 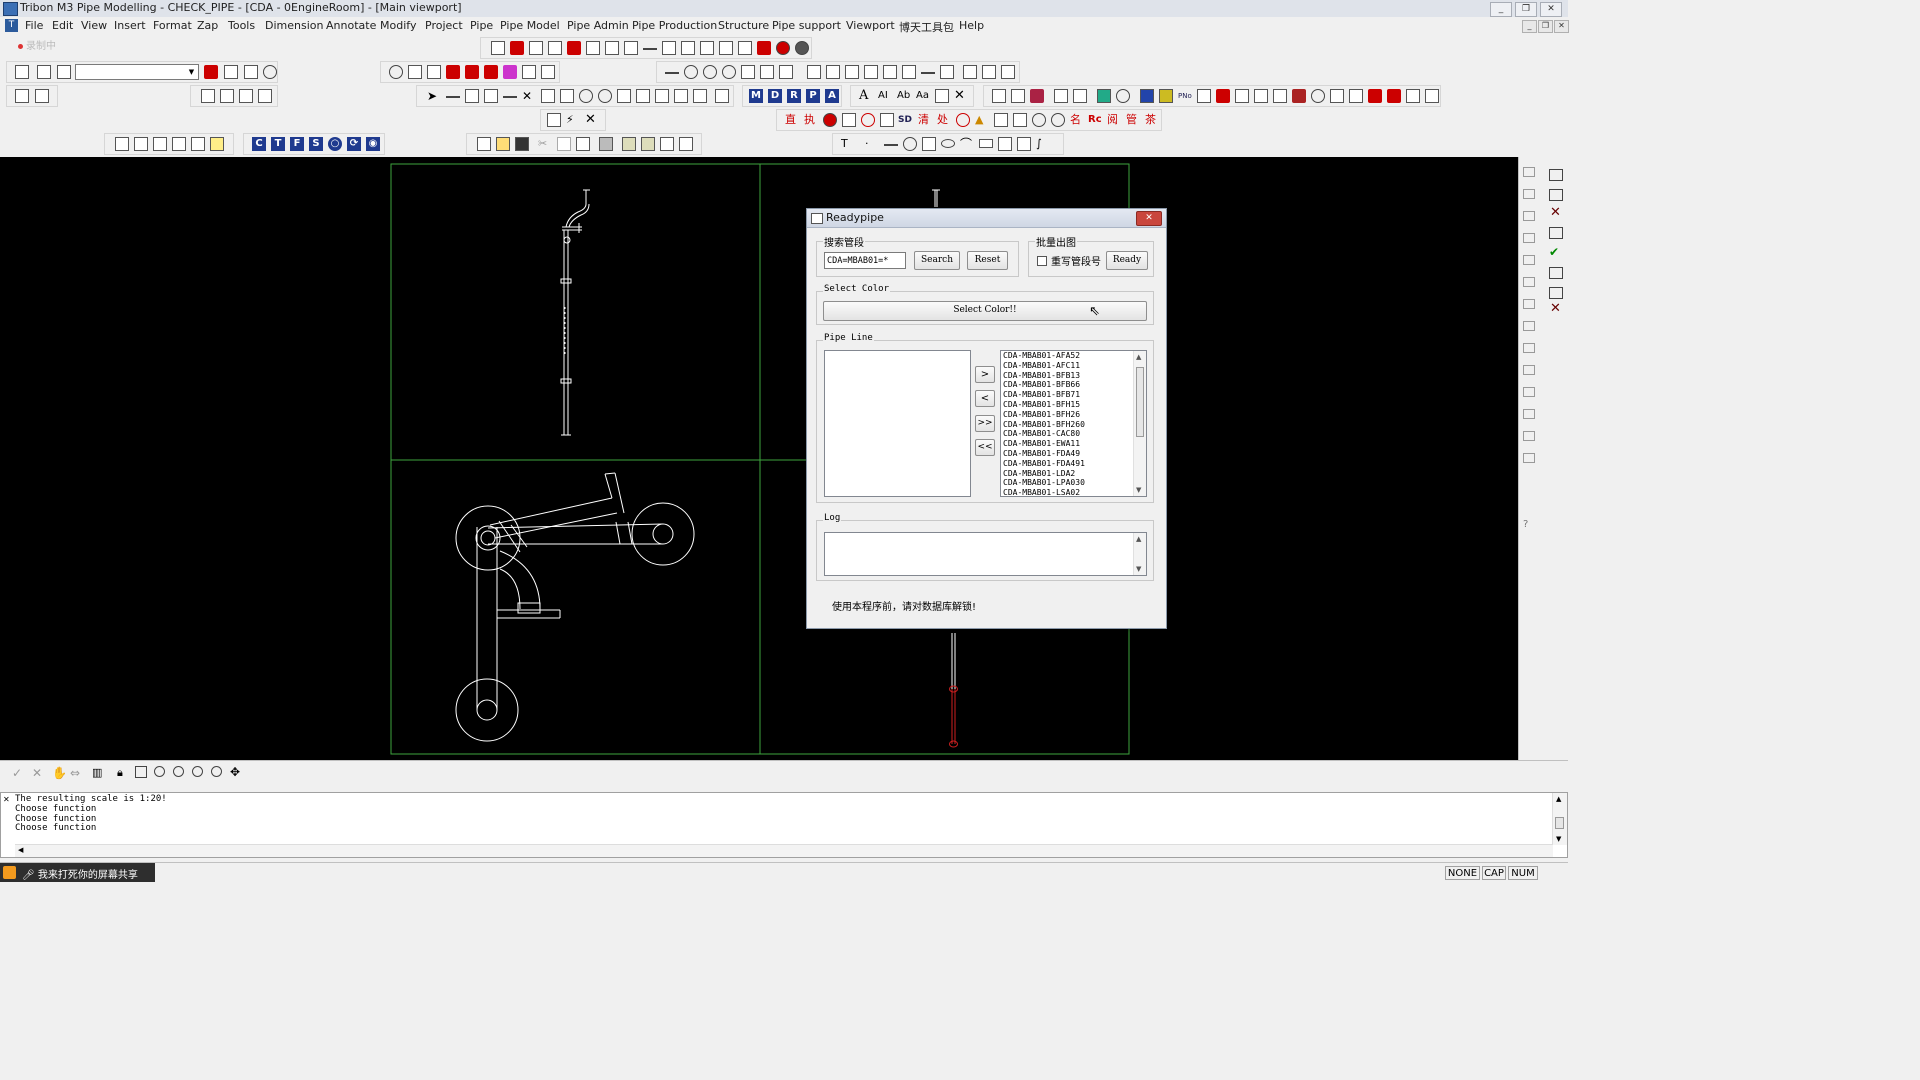 What do you see at coordinates (1413, 96) in the screenshot?
I see `pipe-t-icon` at bounding box center [1413, 96].